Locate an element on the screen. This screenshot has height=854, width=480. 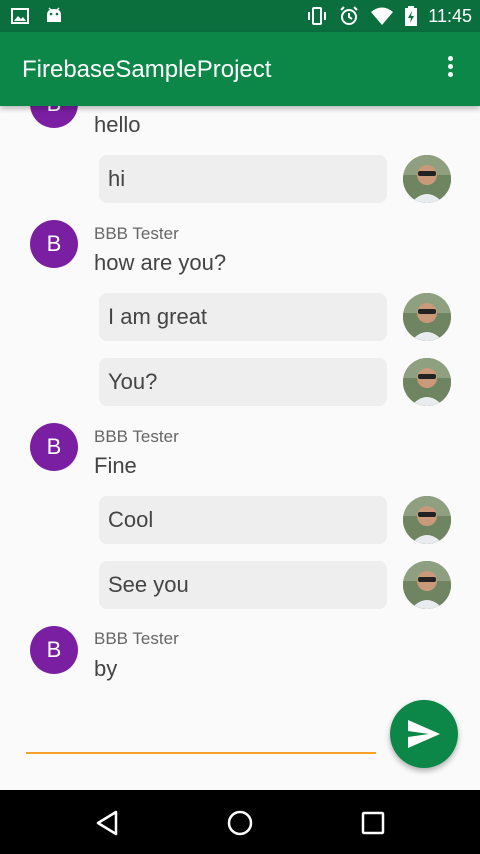
status-bar: 11:45 is located at coordinates (240, 16).